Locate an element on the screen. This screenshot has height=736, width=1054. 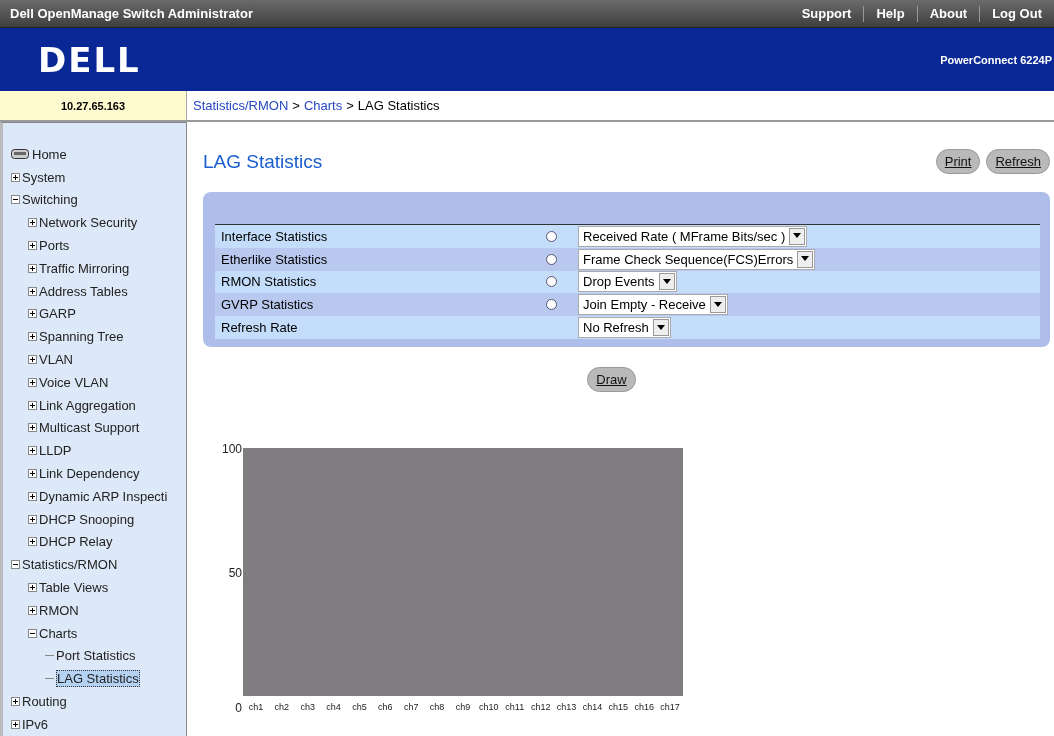
tree-item: Voice VLAN is located at coordinates (74, 382).